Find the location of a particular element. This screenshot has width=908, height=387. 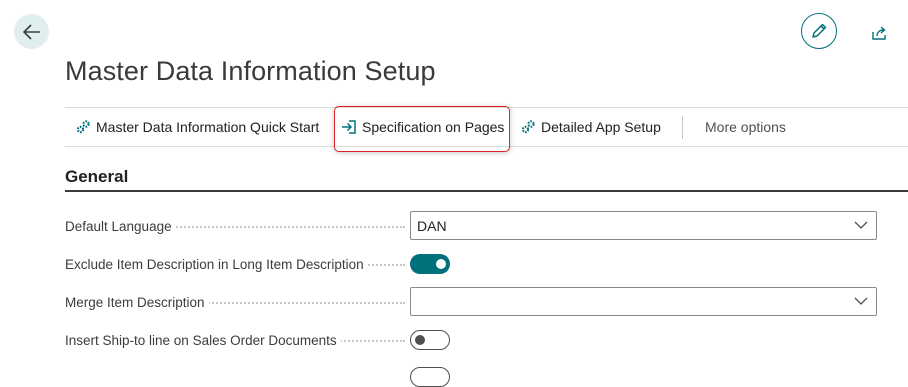

page-title: Master Data Information Setup is located at coordinates (250, 71).